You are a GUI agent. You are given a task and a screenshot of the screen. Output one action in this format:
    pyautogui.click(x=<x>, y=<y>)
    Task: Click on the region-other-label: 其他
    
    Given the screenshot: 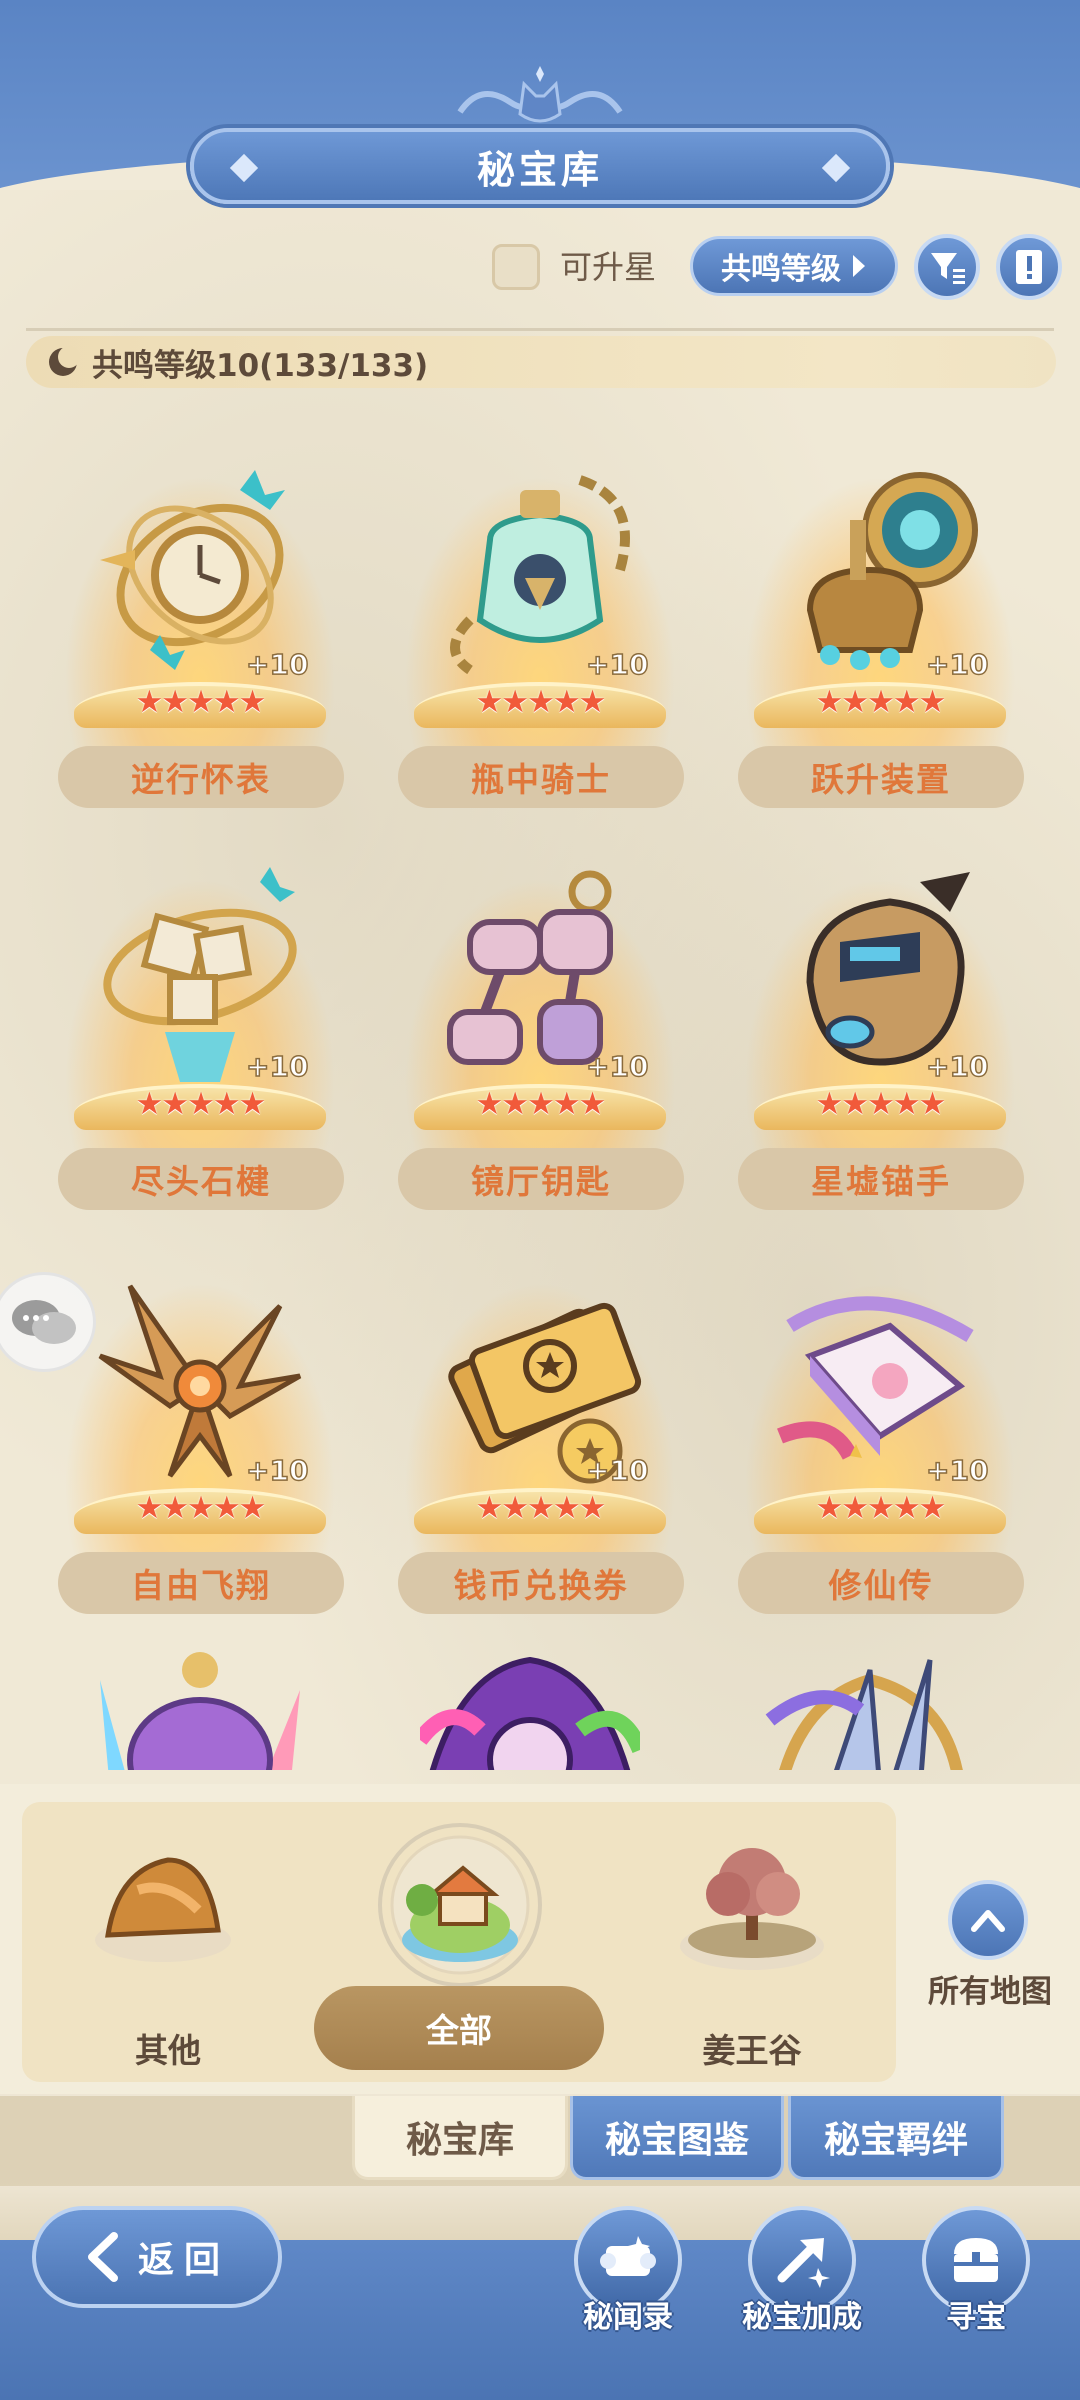 What is the action you would take?
    pyautogui.click(x=168, y=2050)
    